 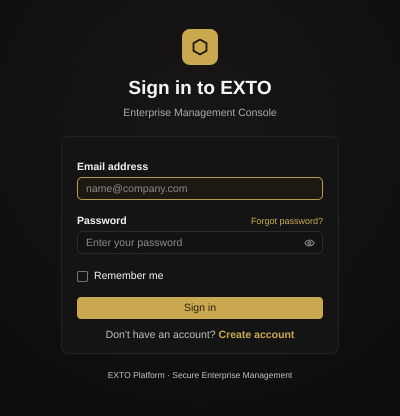 What do you see at coordinates (200, 335) in the screenshot?
I see `signup-prompt: Don't have an account? Create account` at bounding box center [200, 335].